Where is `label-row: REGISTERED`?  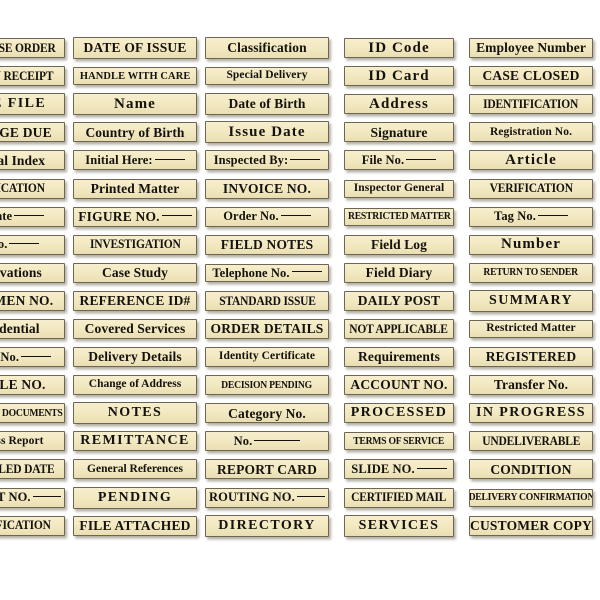
label-row: REGISTERED is located at coordinates (531, 357).